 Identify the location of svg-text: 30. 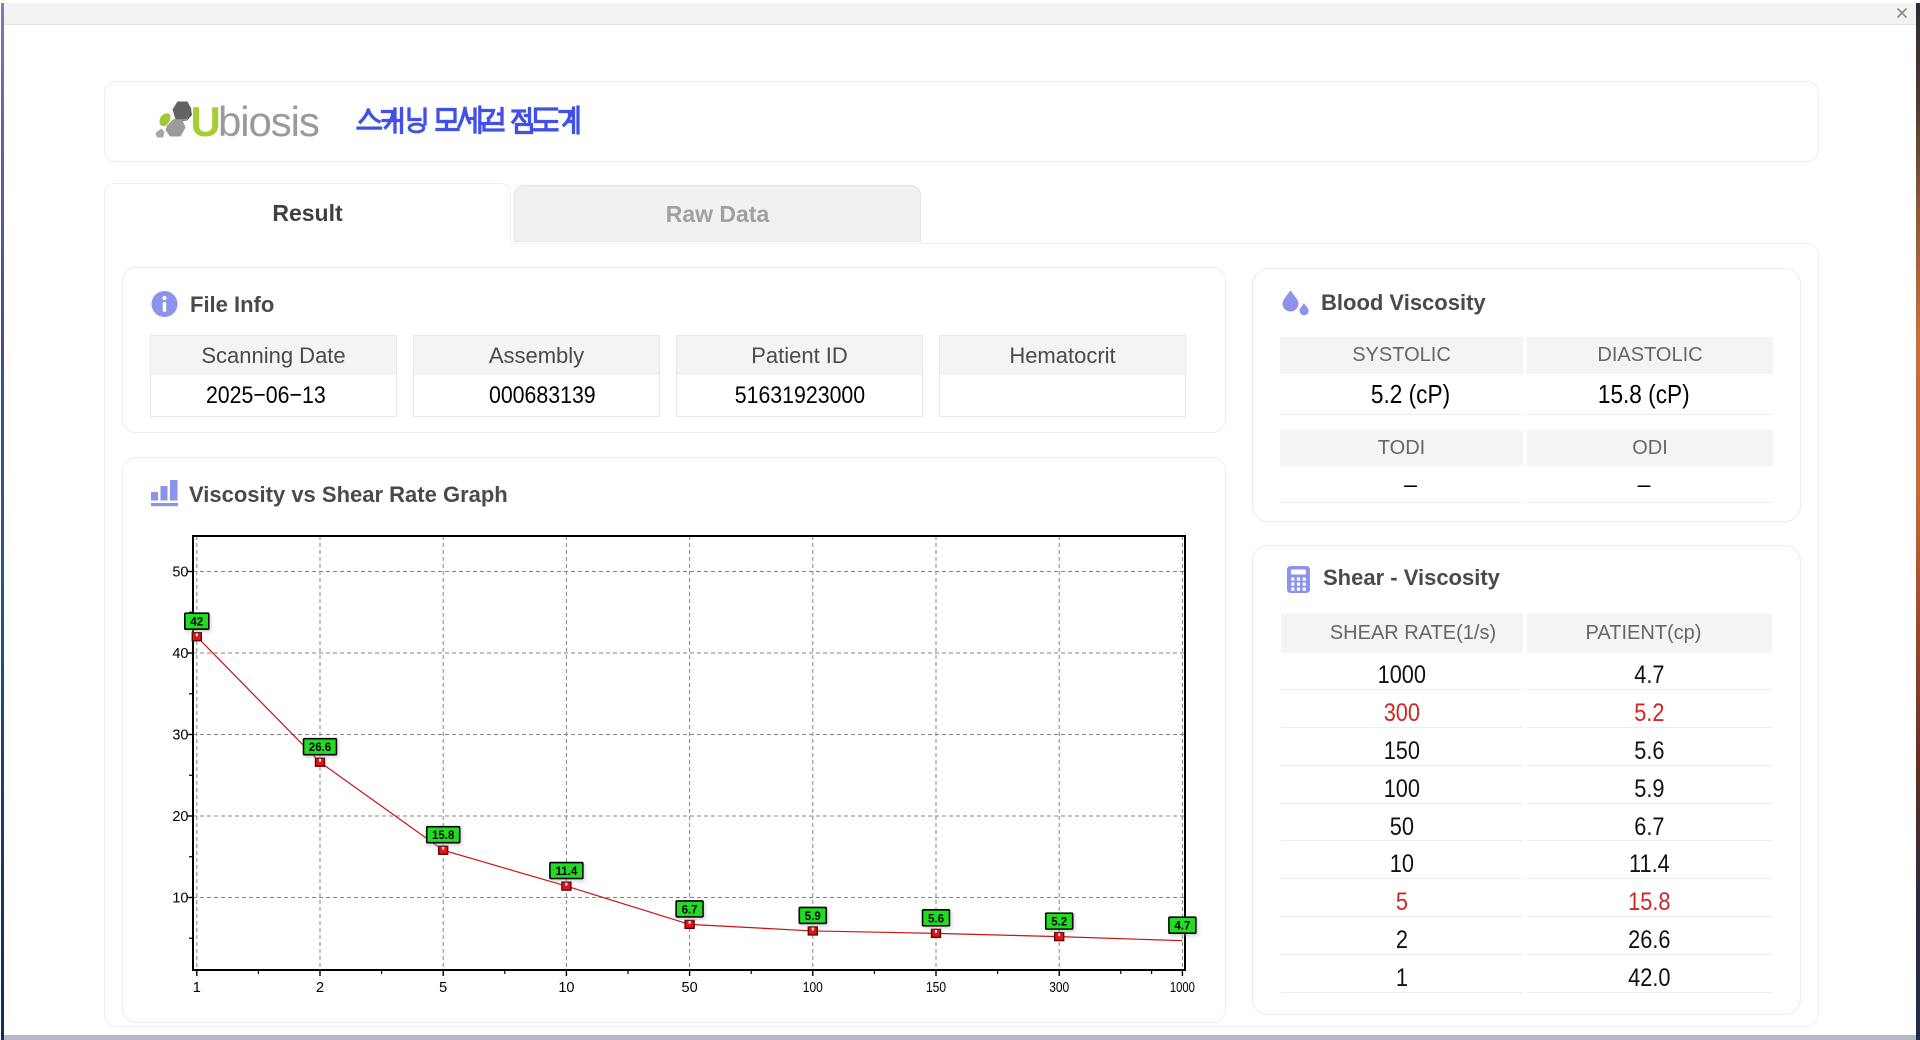
(180, 736).